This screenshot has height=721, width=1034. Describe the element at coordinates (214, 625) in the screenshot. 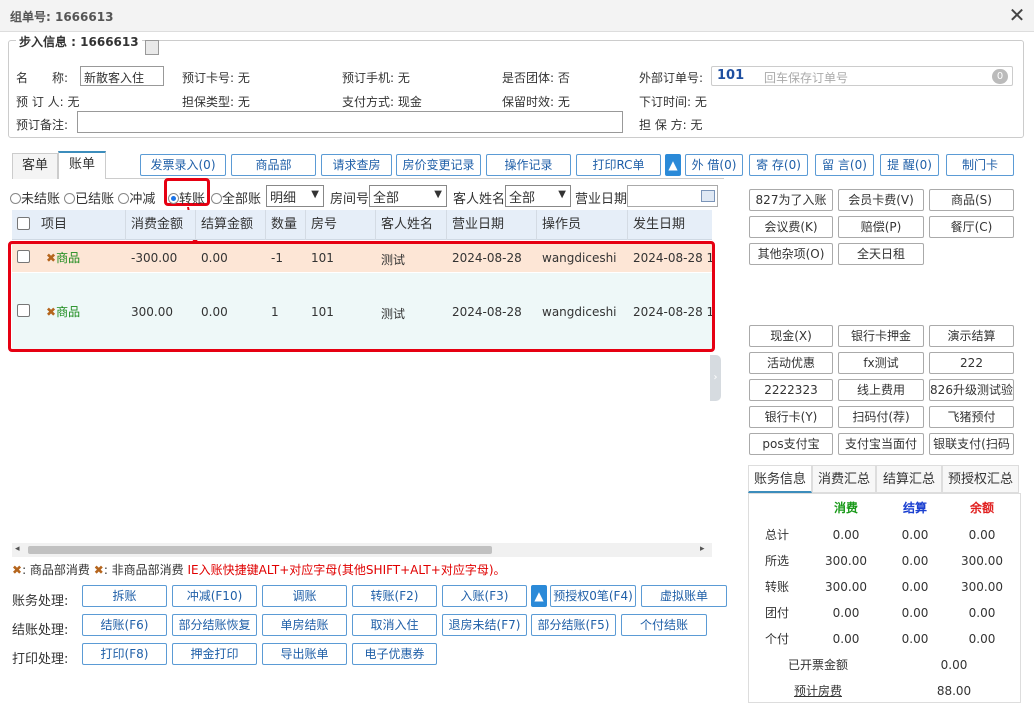

I see `partial-settle-restore-button: 部分结账恢复` at that location.